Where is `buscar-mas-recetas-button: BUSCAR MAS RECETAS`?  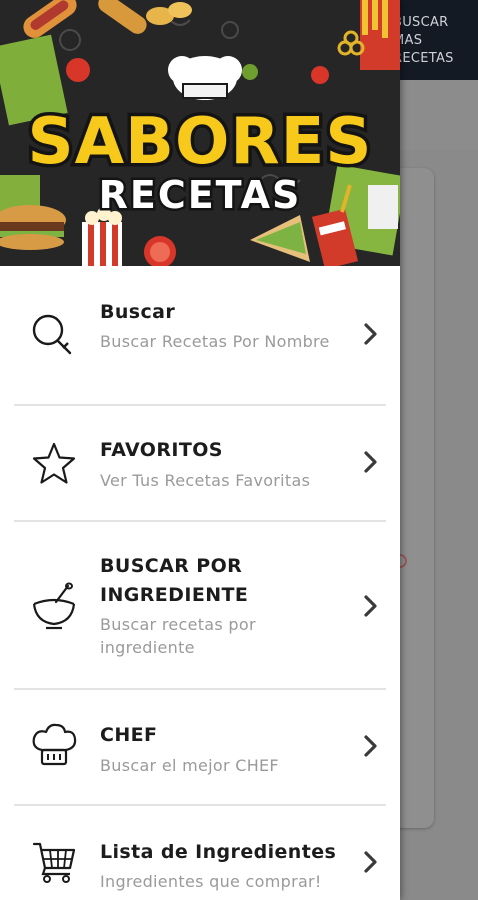
buscar-mas-recetas-button: BUSCAR MAS RECETAS is located at coordinates (435, 41).